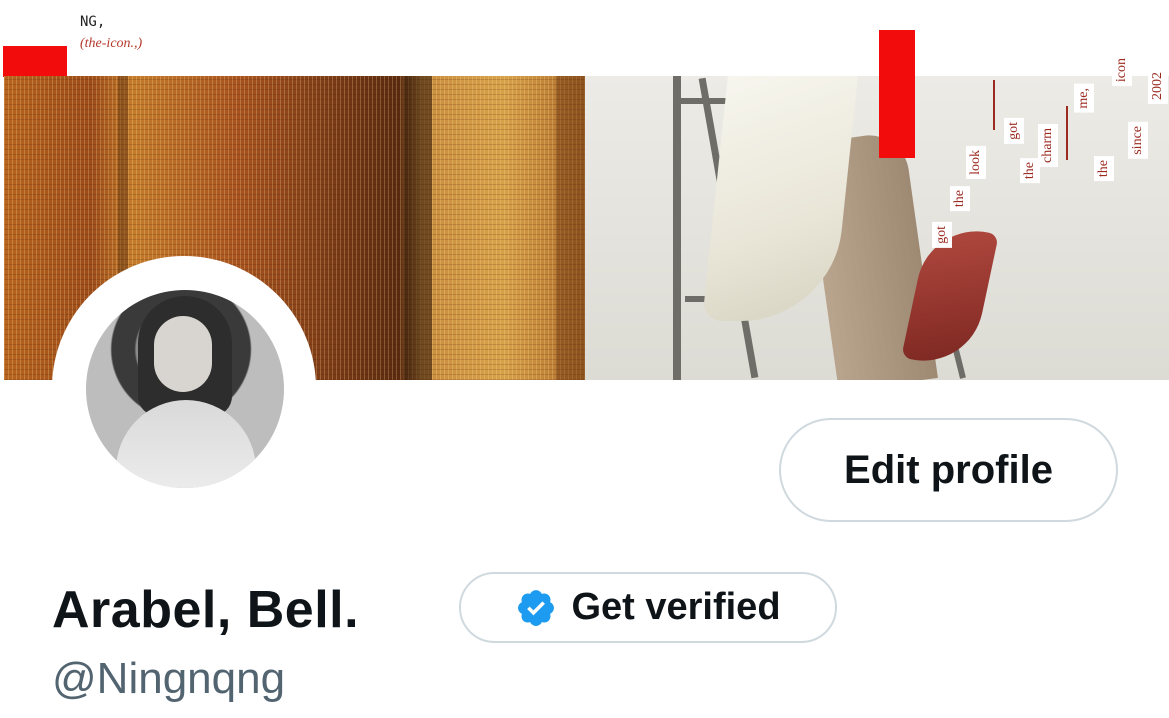  What do you see at coordinates (185, 389) in the screenshot?
I see `avatar` at bounding box center [185, 389].